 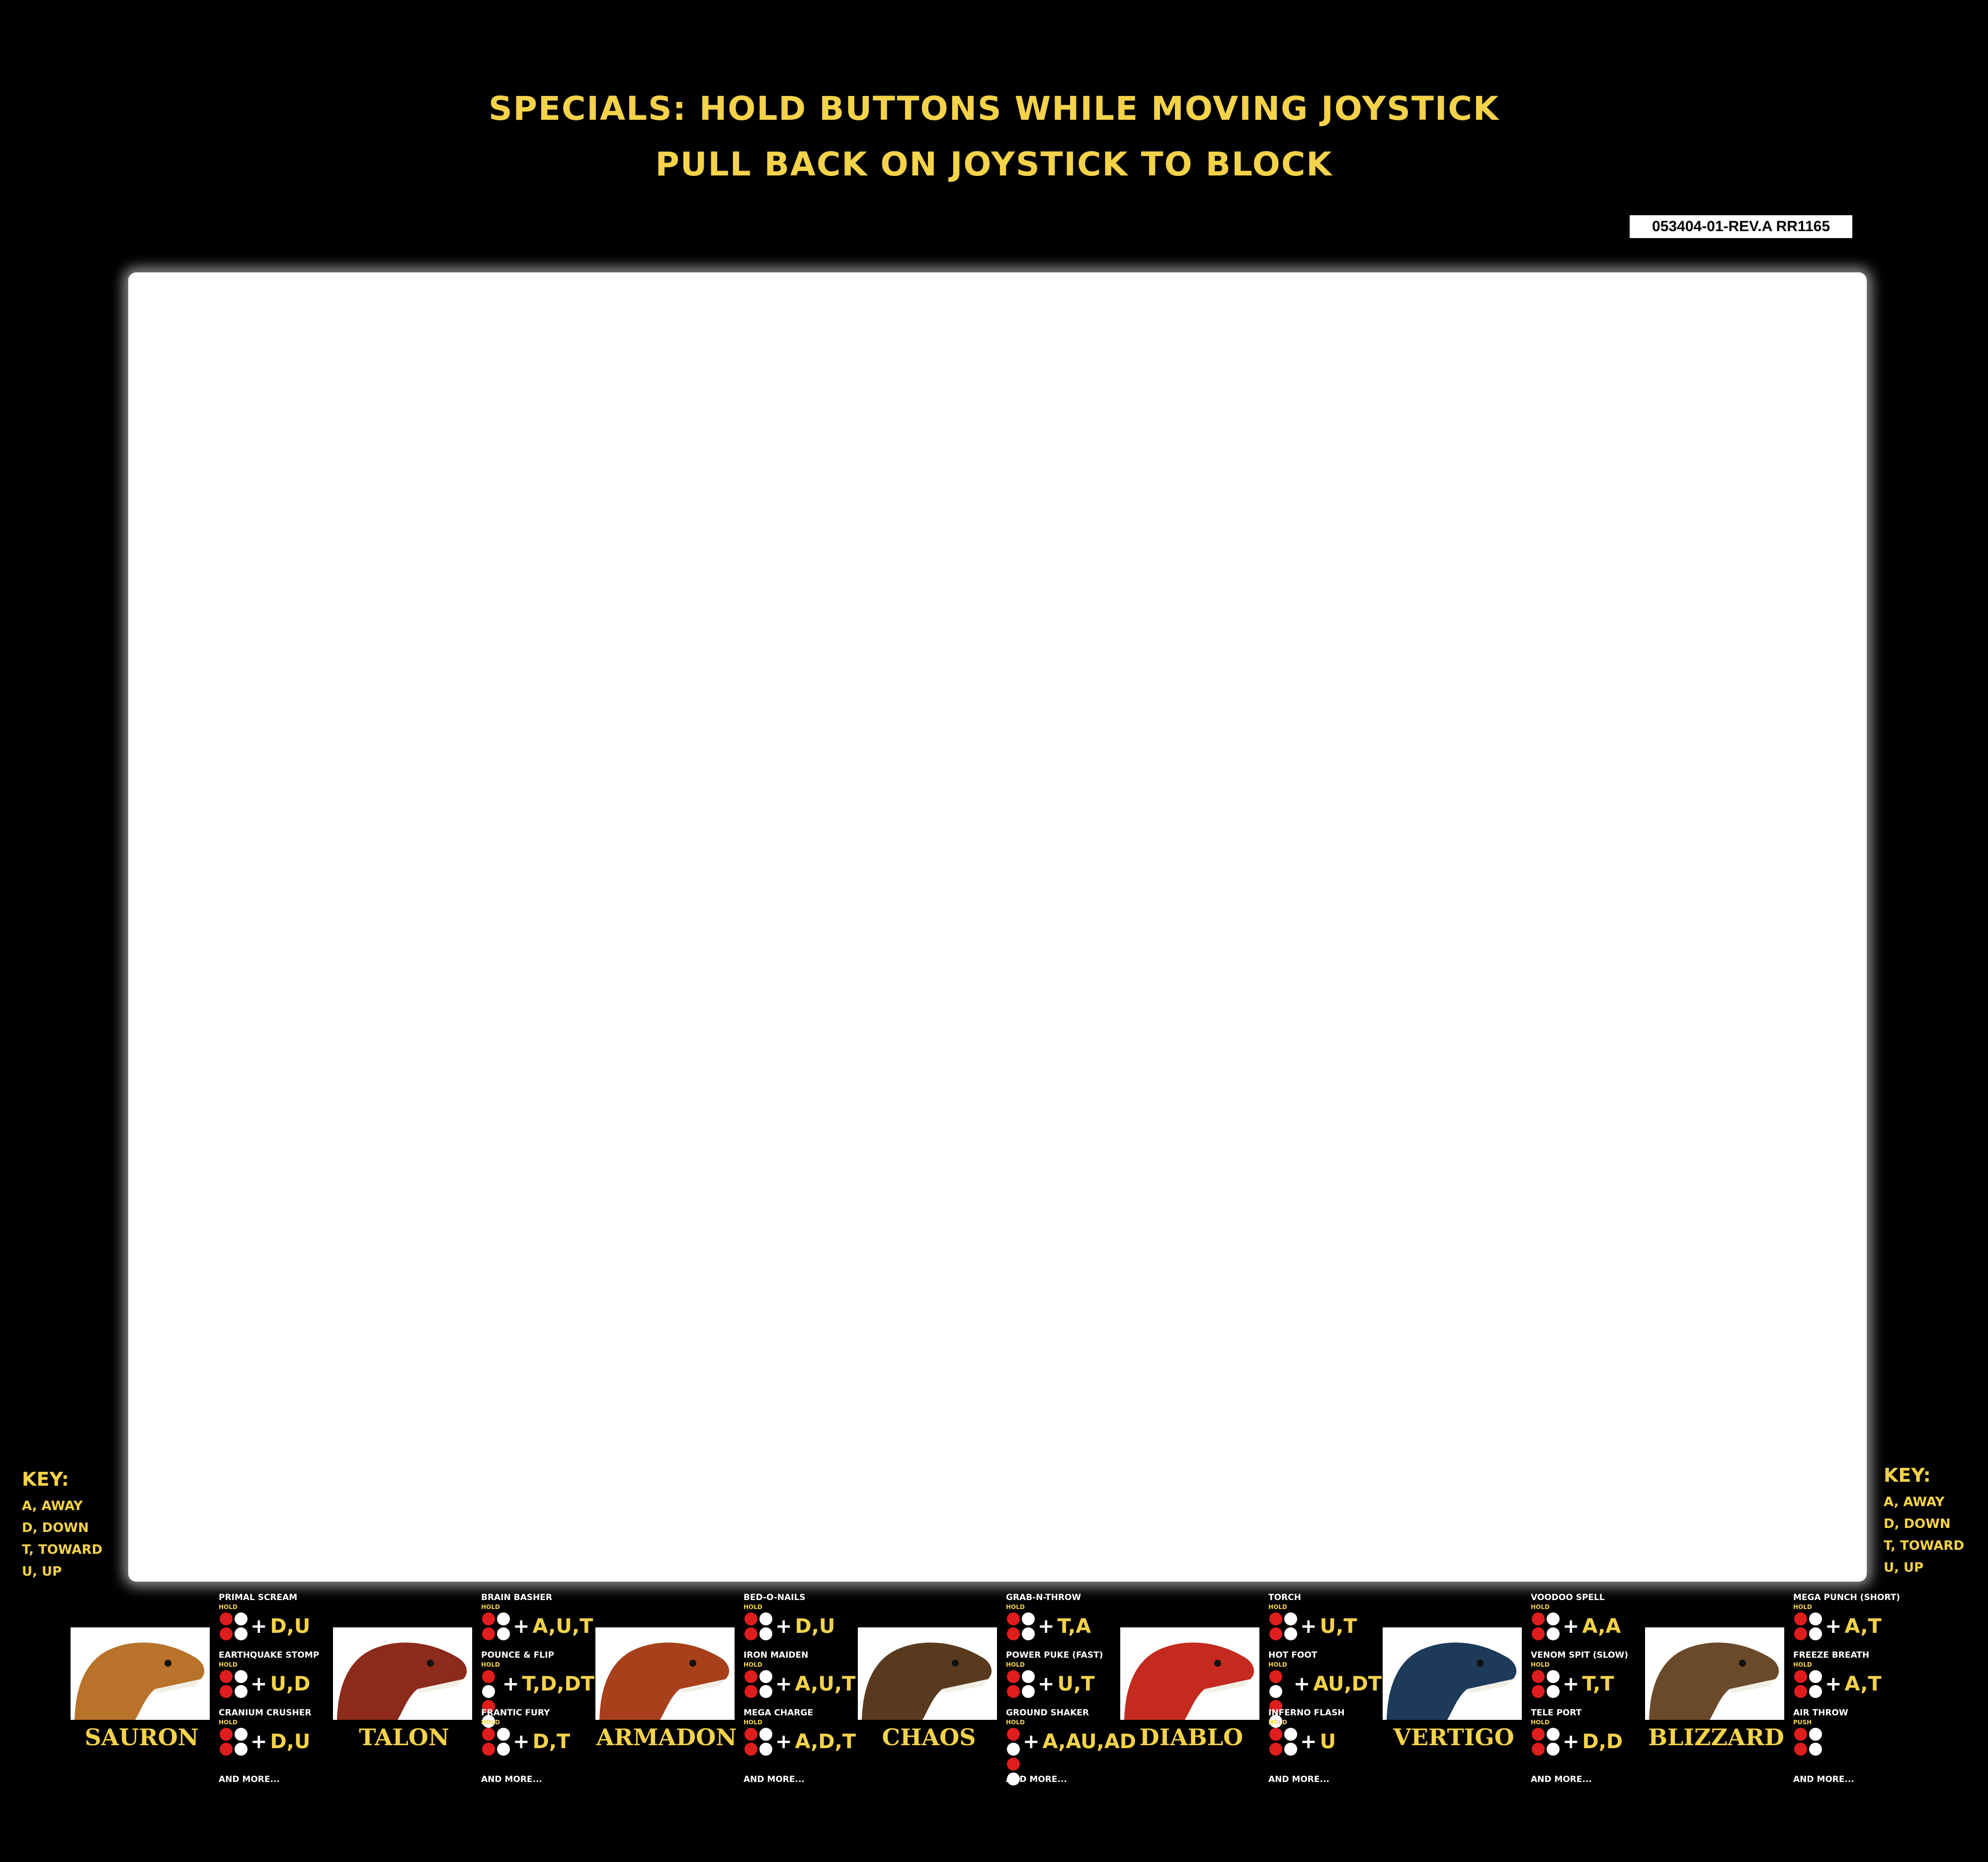 I want to click on joystick-directions: A,U,T, so click(x=562, y=1626).